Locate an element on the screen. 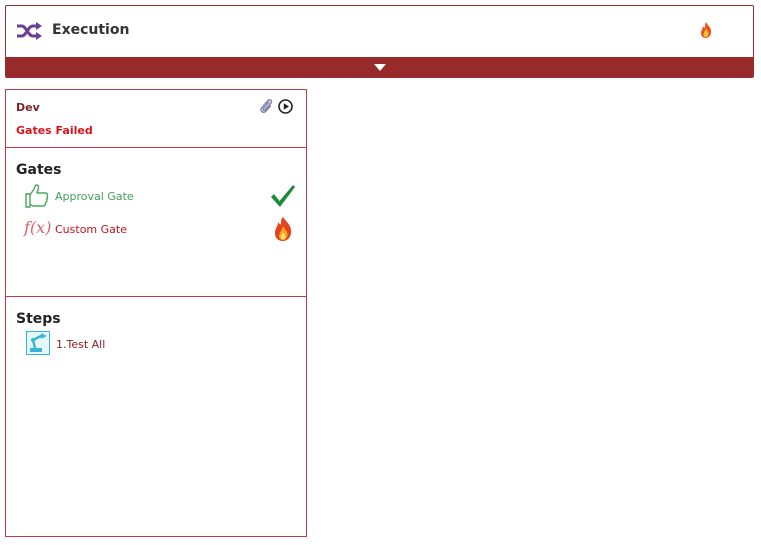 Image resolution: width=761 pixels, height=545 pixels. function-icon-text: f(x) is located at coordinates (38, 227).